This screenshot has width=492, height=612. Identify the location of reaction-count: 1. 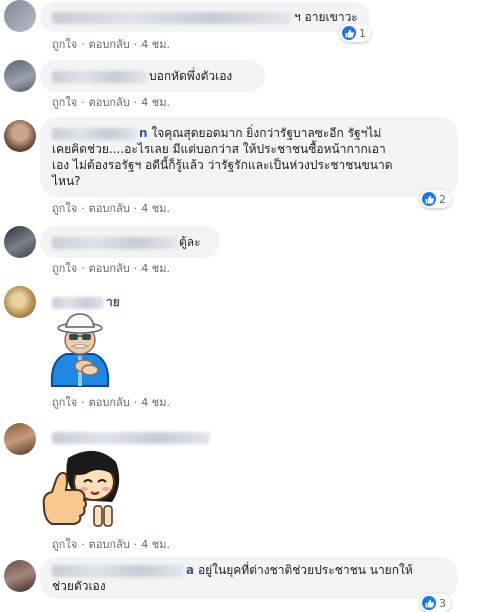
(355, 33).